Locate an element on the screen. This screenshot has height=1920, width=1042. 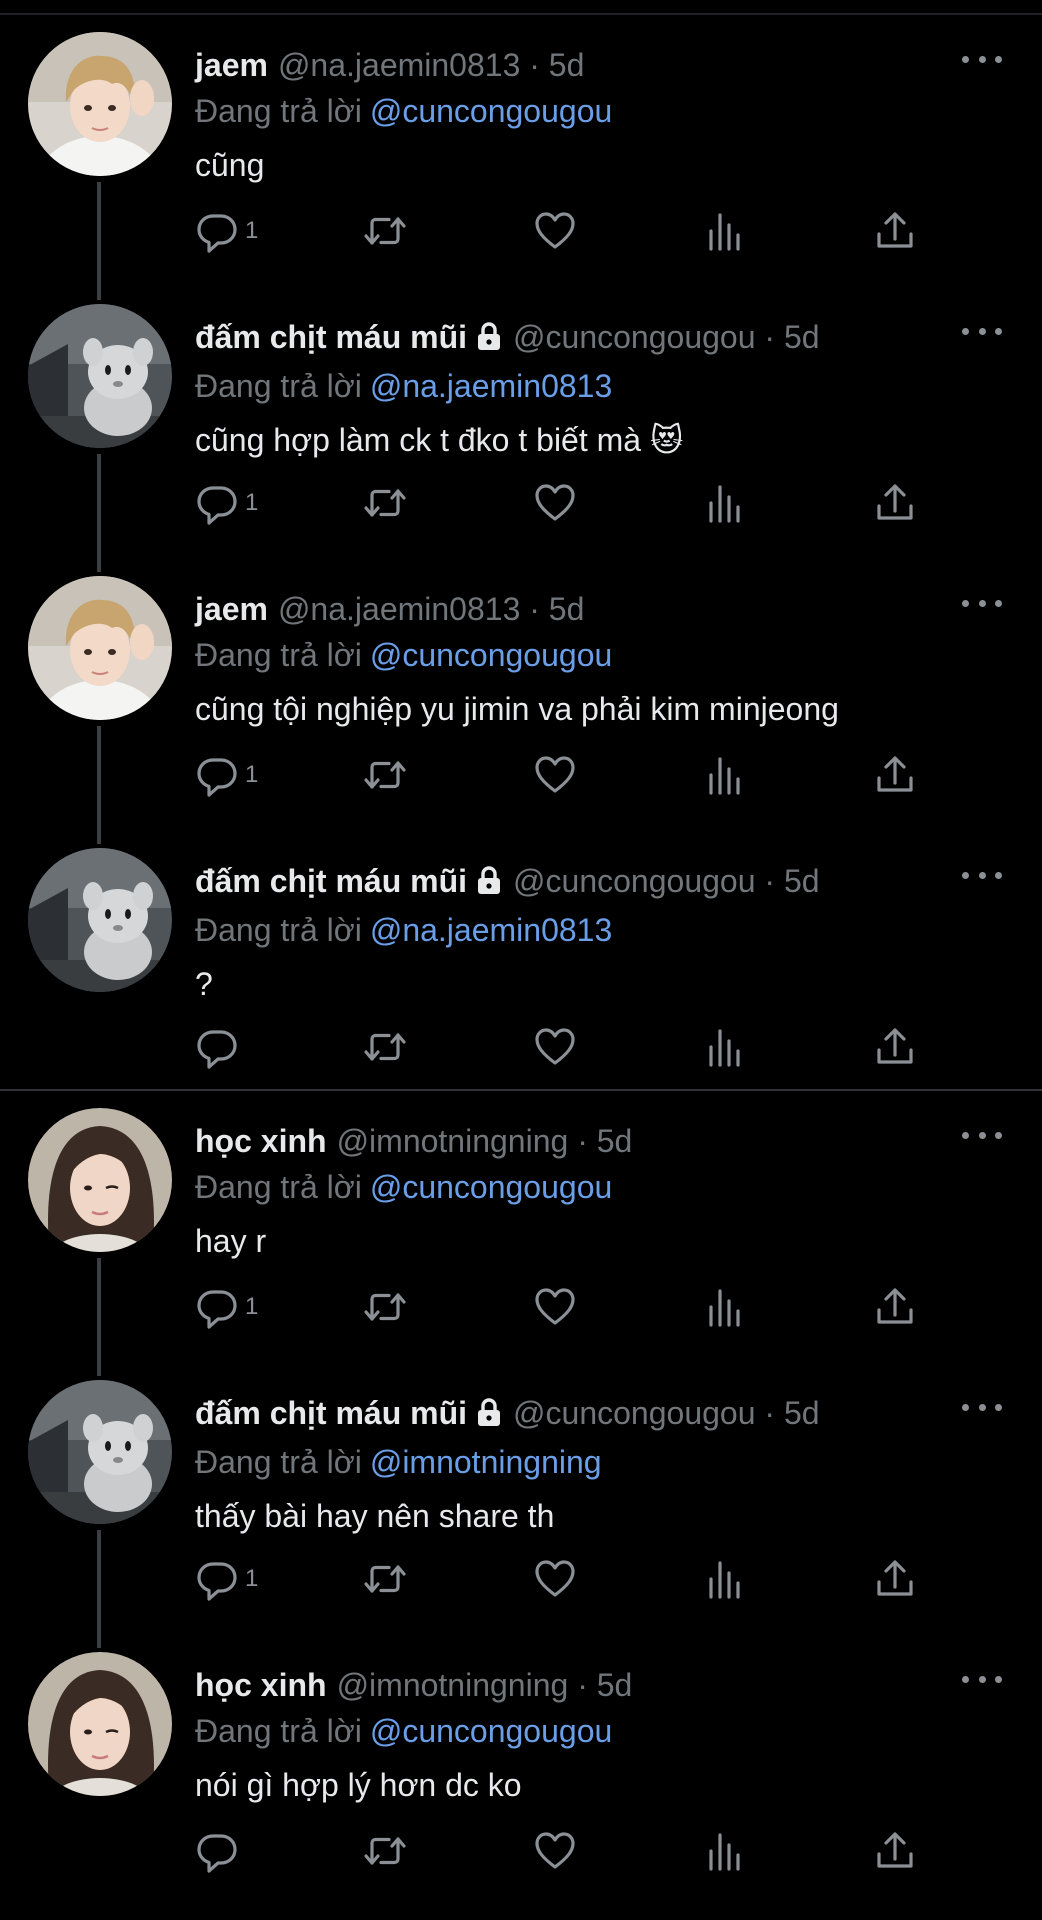
reply-icon is located at coordinates (217, 505).